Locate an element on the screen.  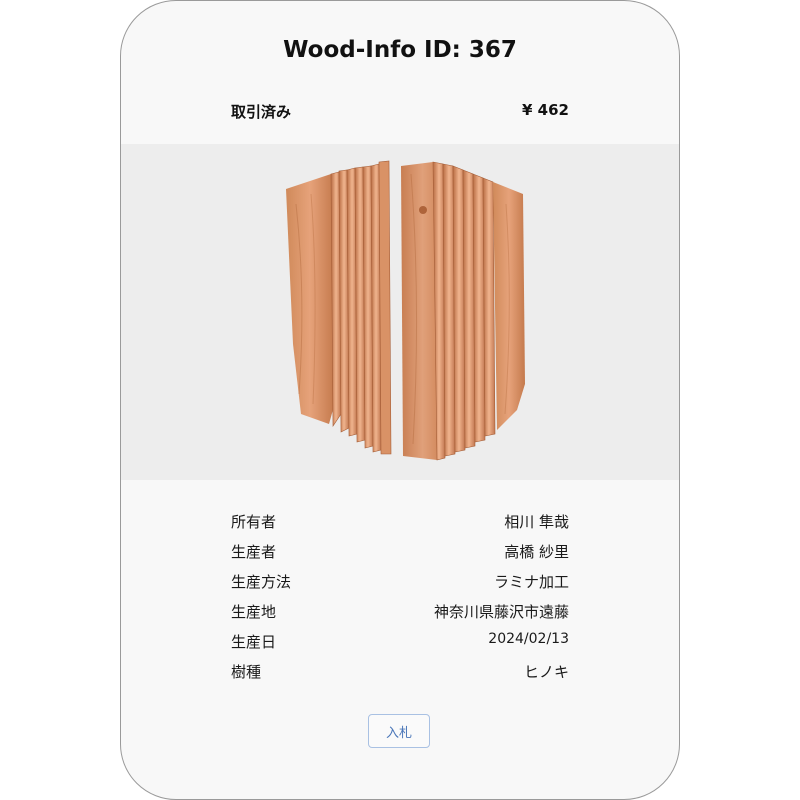
detail-label: 樹種 is located at coordinates (246, 672).